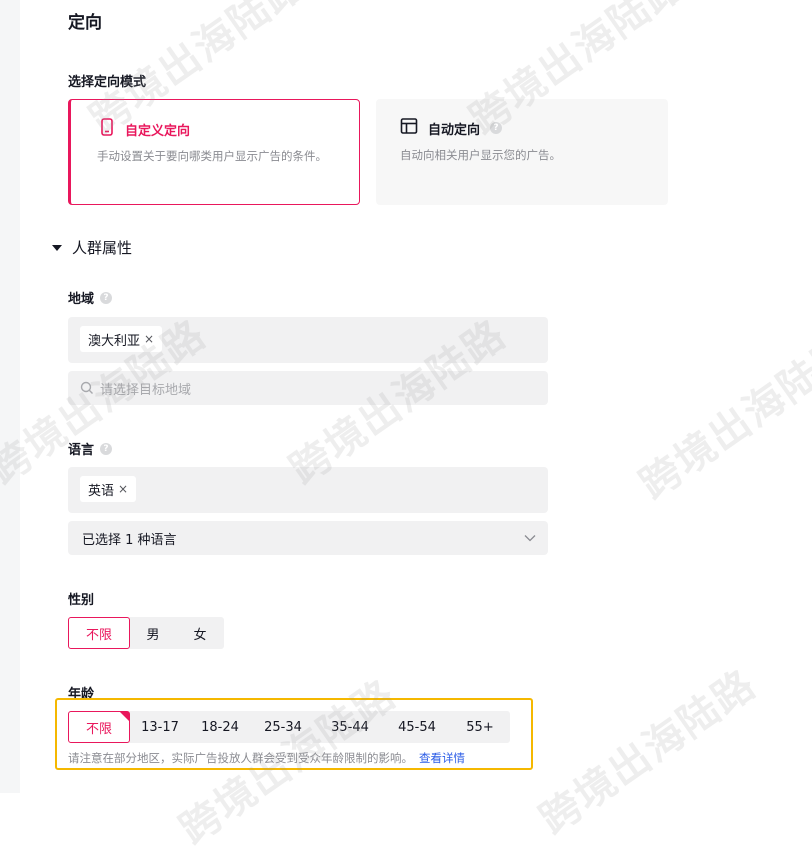 The image size is (812, 855). What do you see at coordinates (212, 156) in the screenshot?
I see `custom-targeting-desc: 手动设置关于要向哪类用户显示广告的条件。` at bounding box center [212, 156].